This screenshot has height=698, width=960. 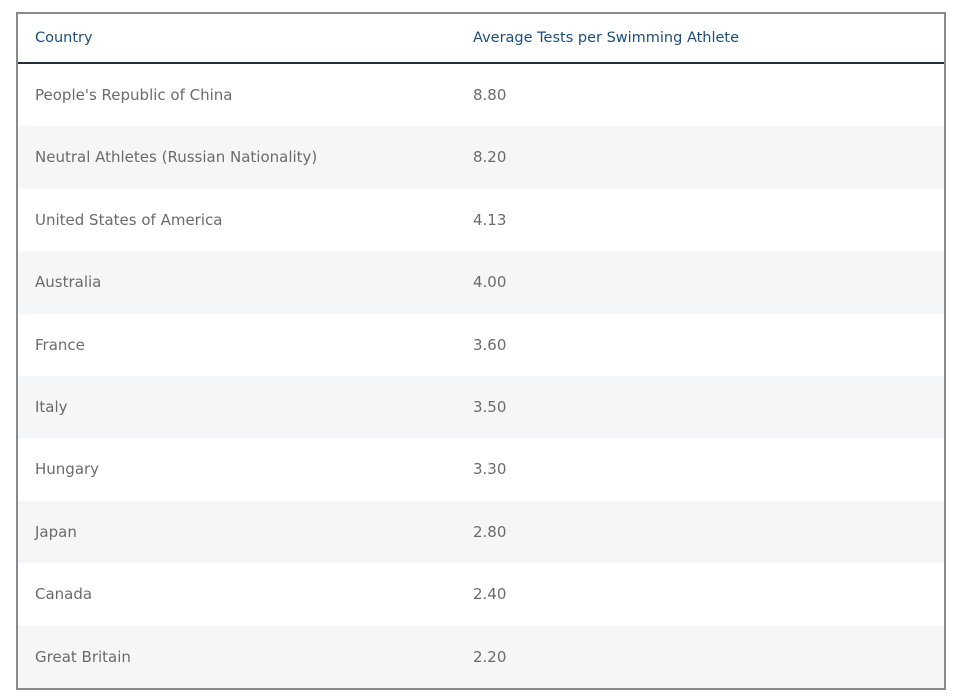 I want to click on table-row: Canada 2.40, so click(x=481, y=594).